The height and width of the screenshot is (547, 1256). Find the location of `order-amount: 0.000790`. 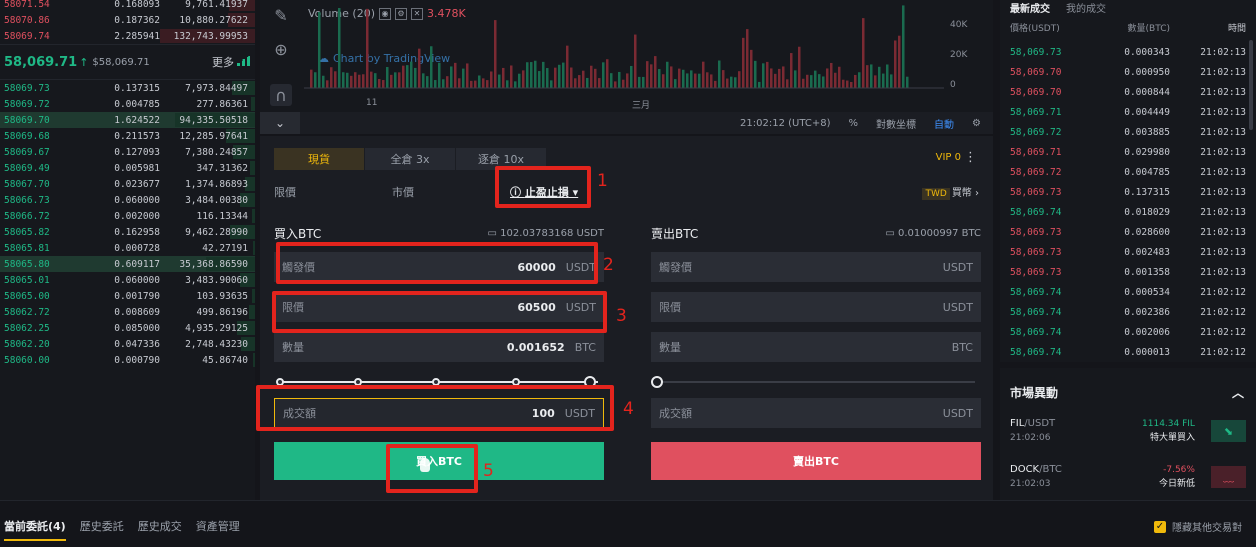

order-amount: 0.000790 is located at coordinates (137, 360).